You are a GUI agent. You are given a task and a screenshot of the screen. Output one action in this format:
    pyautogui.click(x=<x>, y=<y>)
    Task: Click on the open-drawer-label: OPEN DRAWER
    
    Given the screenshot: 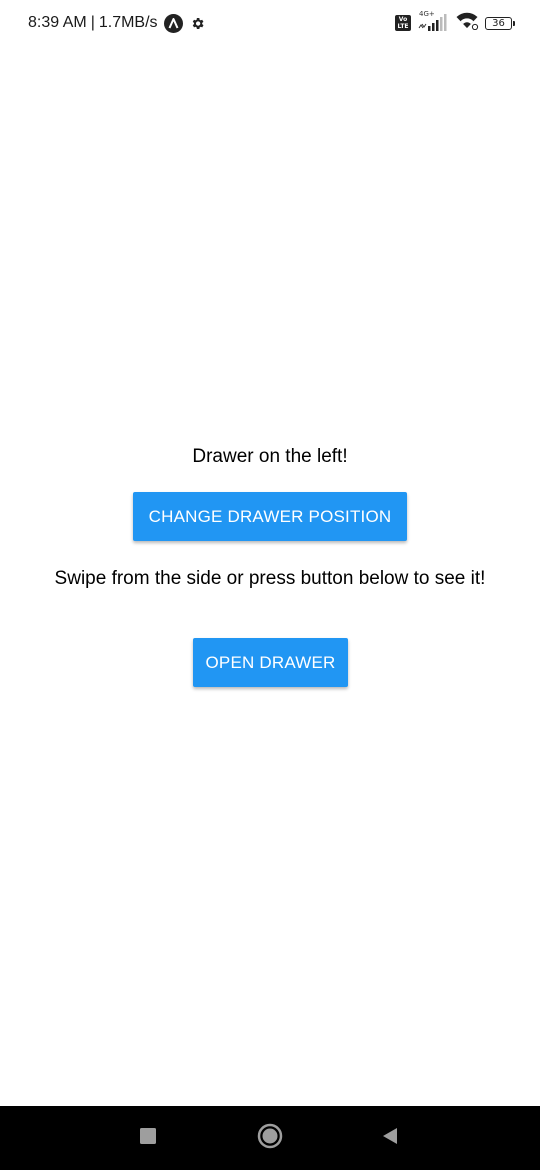 What is the action you would take?
    pyautogui.click(x=270, y=662)
    